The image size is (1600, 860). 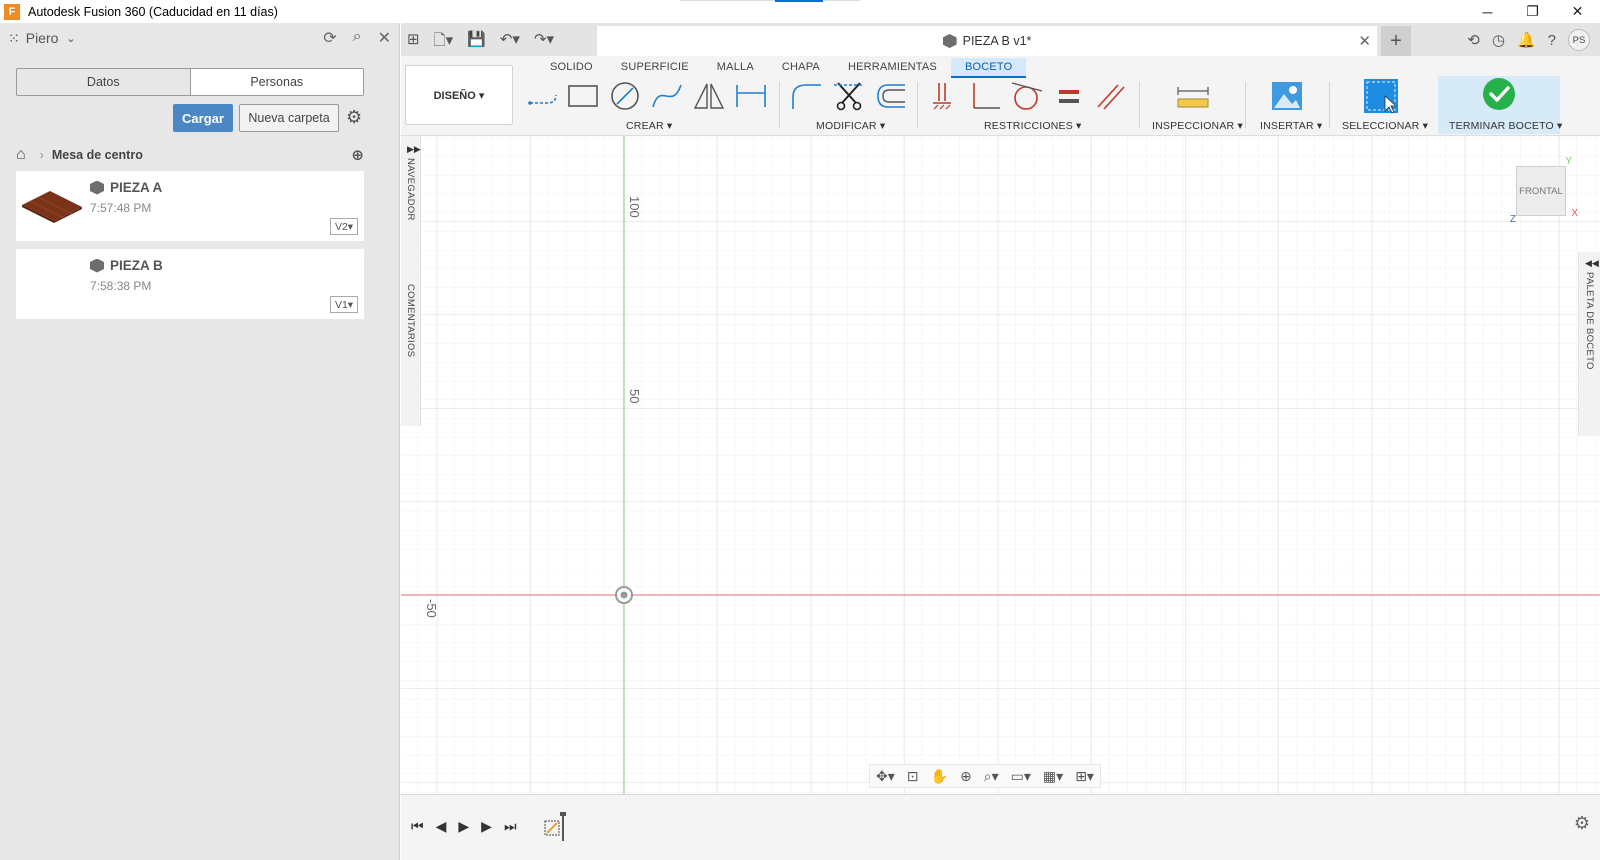 What do you see at coordinates (1589, 321) in the screenshot?
I see `sketch-palette-label: PALETA DE BOCETO` at bounding box center [1589, 321].